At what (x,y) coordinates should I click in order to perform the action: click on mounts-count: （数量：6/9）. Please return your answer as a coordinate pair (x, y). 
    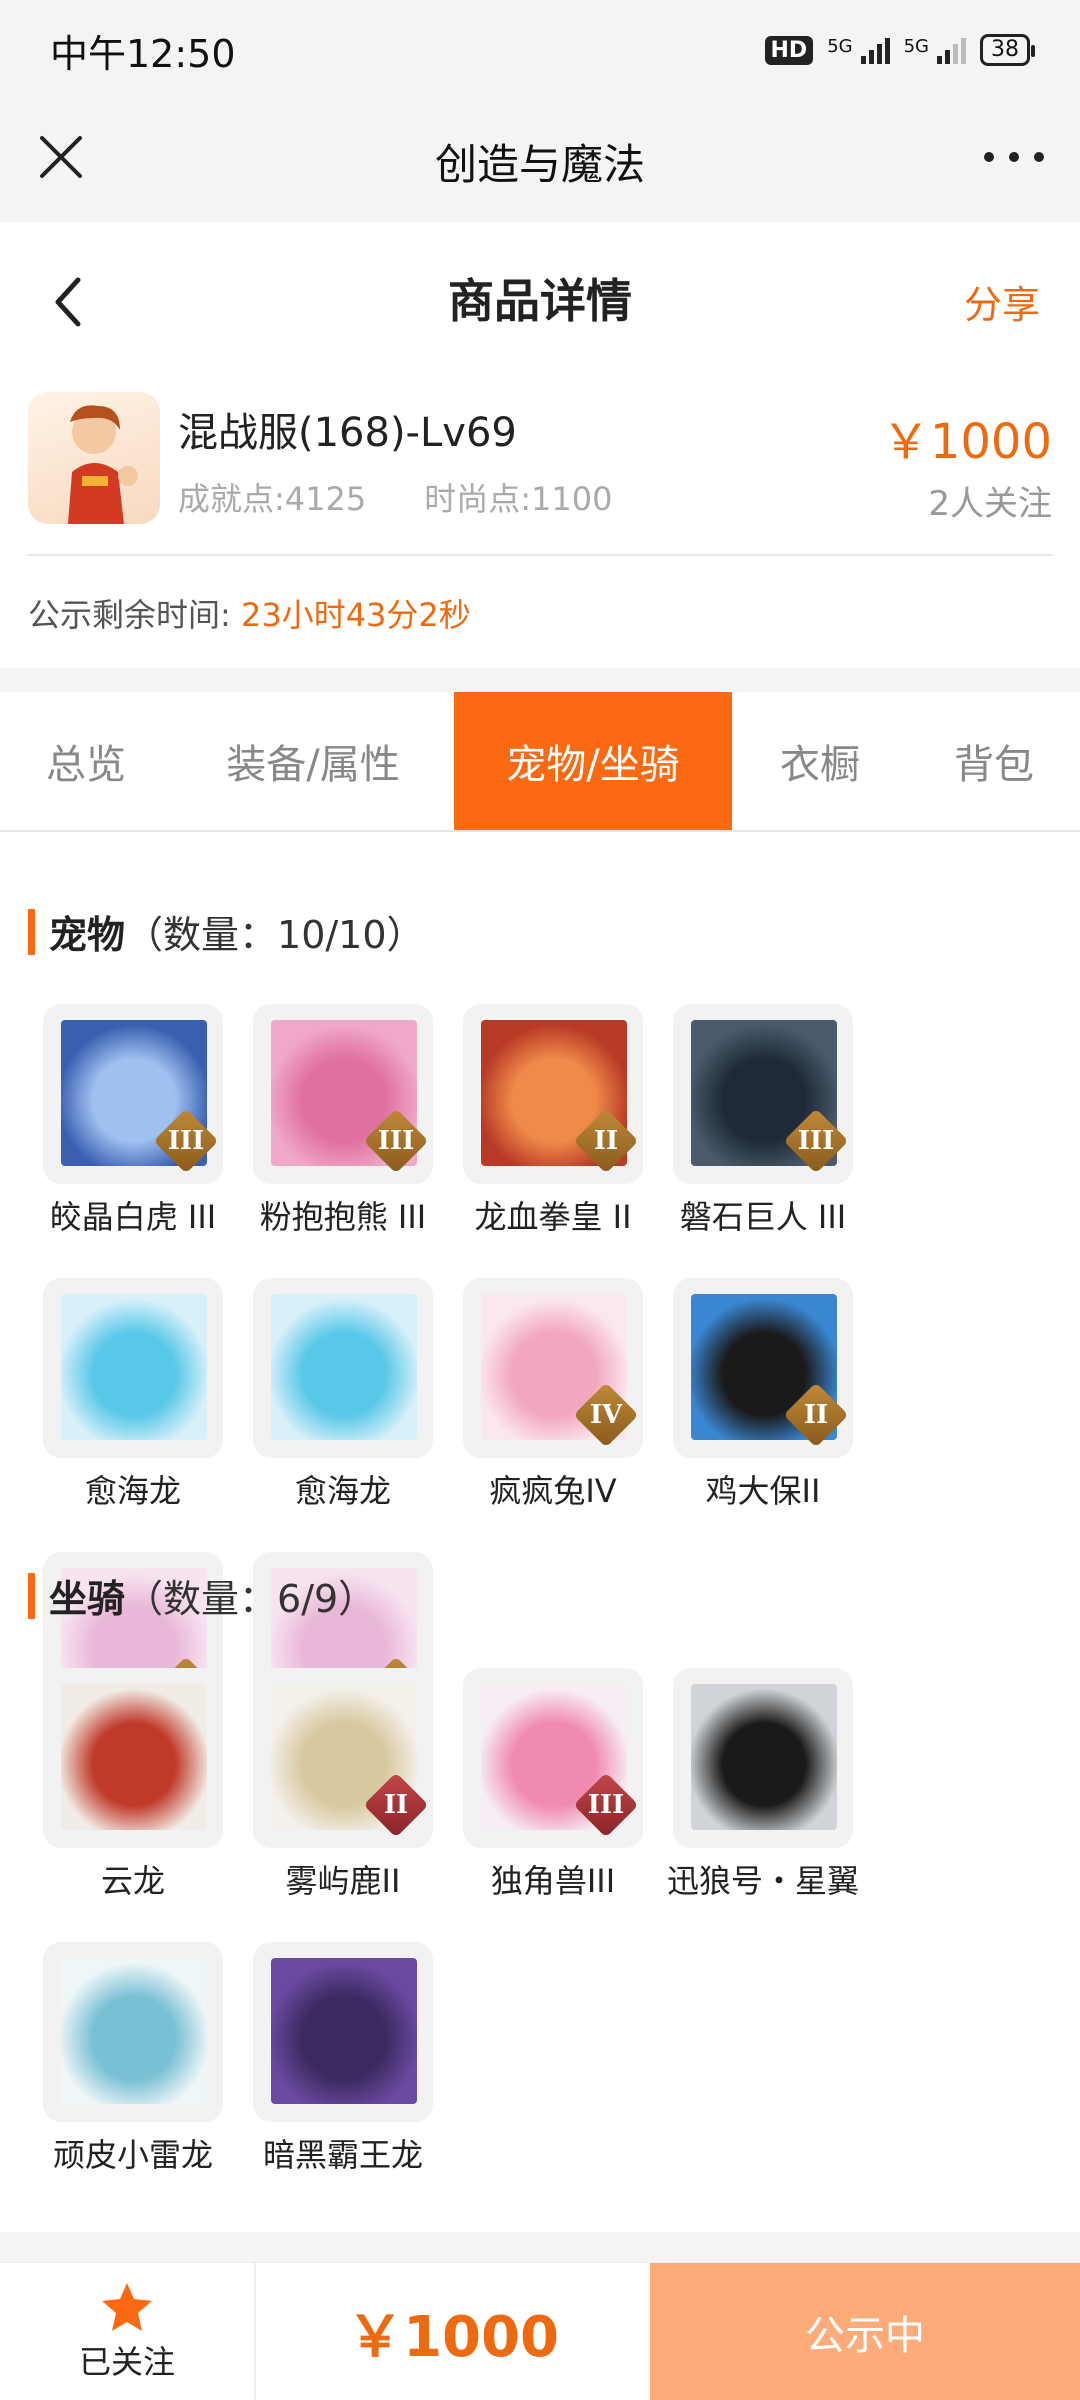
    Looking at the image, I should click on (251, 1599).